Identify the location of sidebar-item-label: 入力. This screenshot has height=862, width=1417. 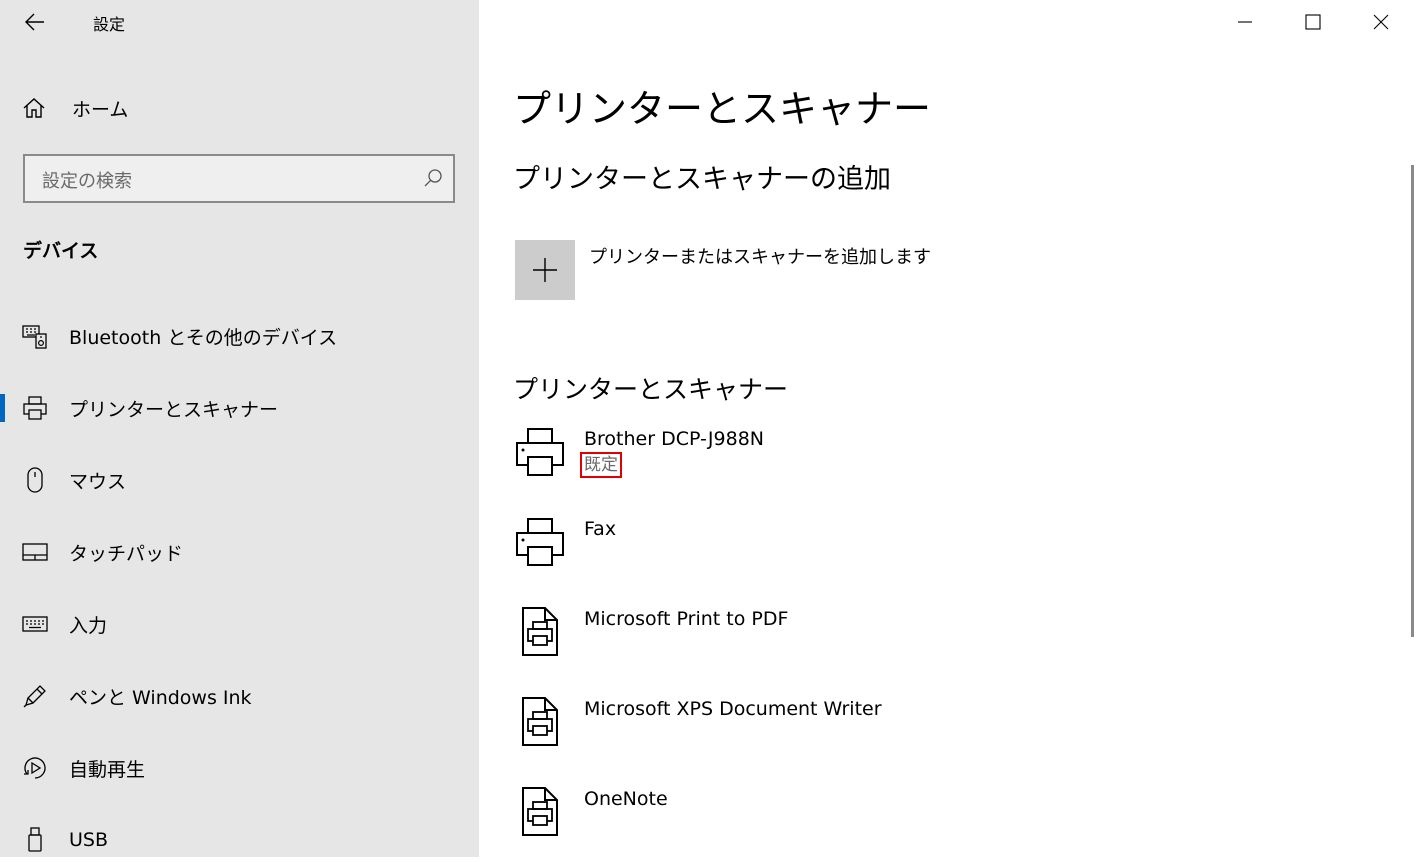
(88, 625).